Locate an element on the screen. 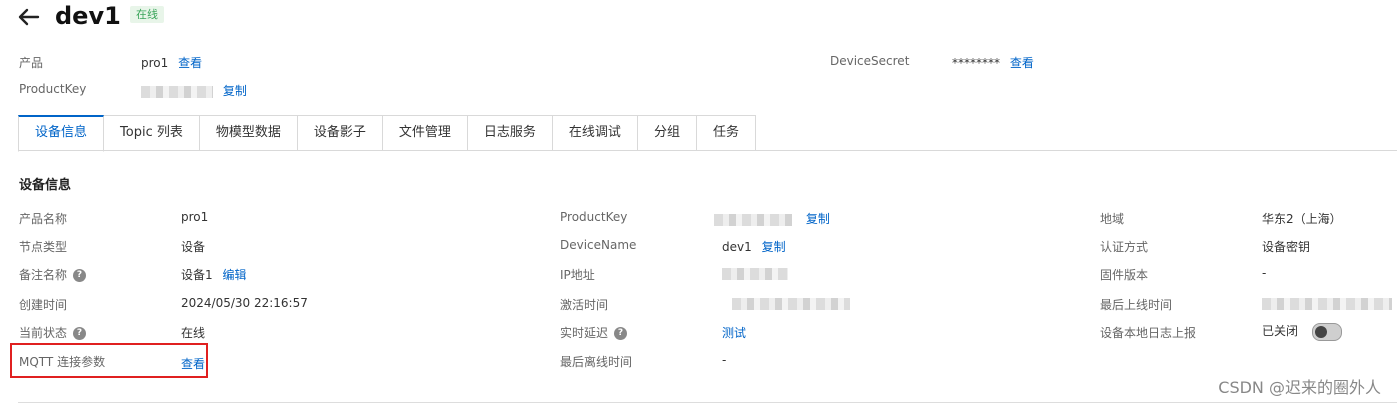 The image size is (1397, 405). watermark: CSDN @迟来的圈外人 is located at coordinates (1299, 387).